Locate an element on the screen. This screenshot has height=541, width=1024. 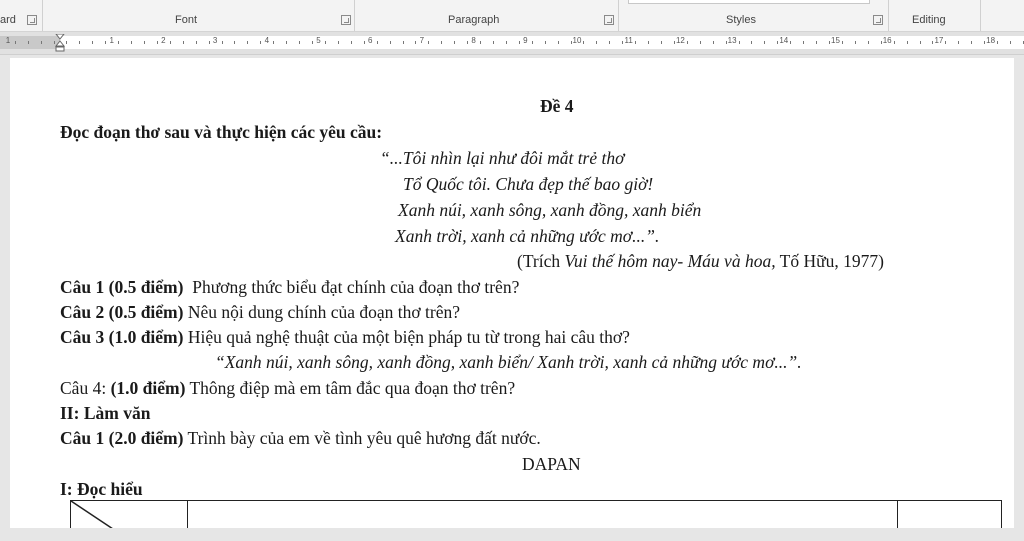
ruler-number: 13 is located at coordinates (732, 40).